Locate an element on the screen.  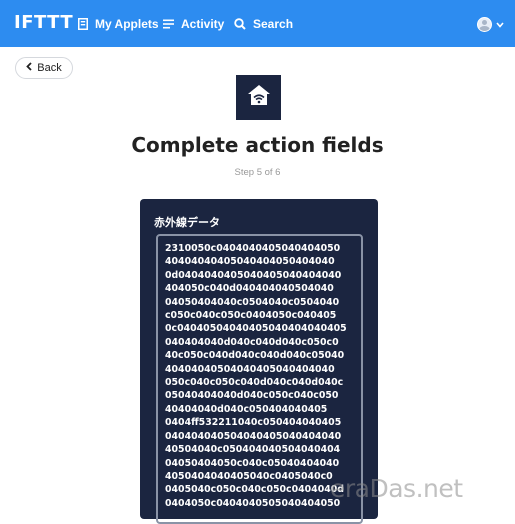
back-button-label: Back is located at coordinates (49, 68).